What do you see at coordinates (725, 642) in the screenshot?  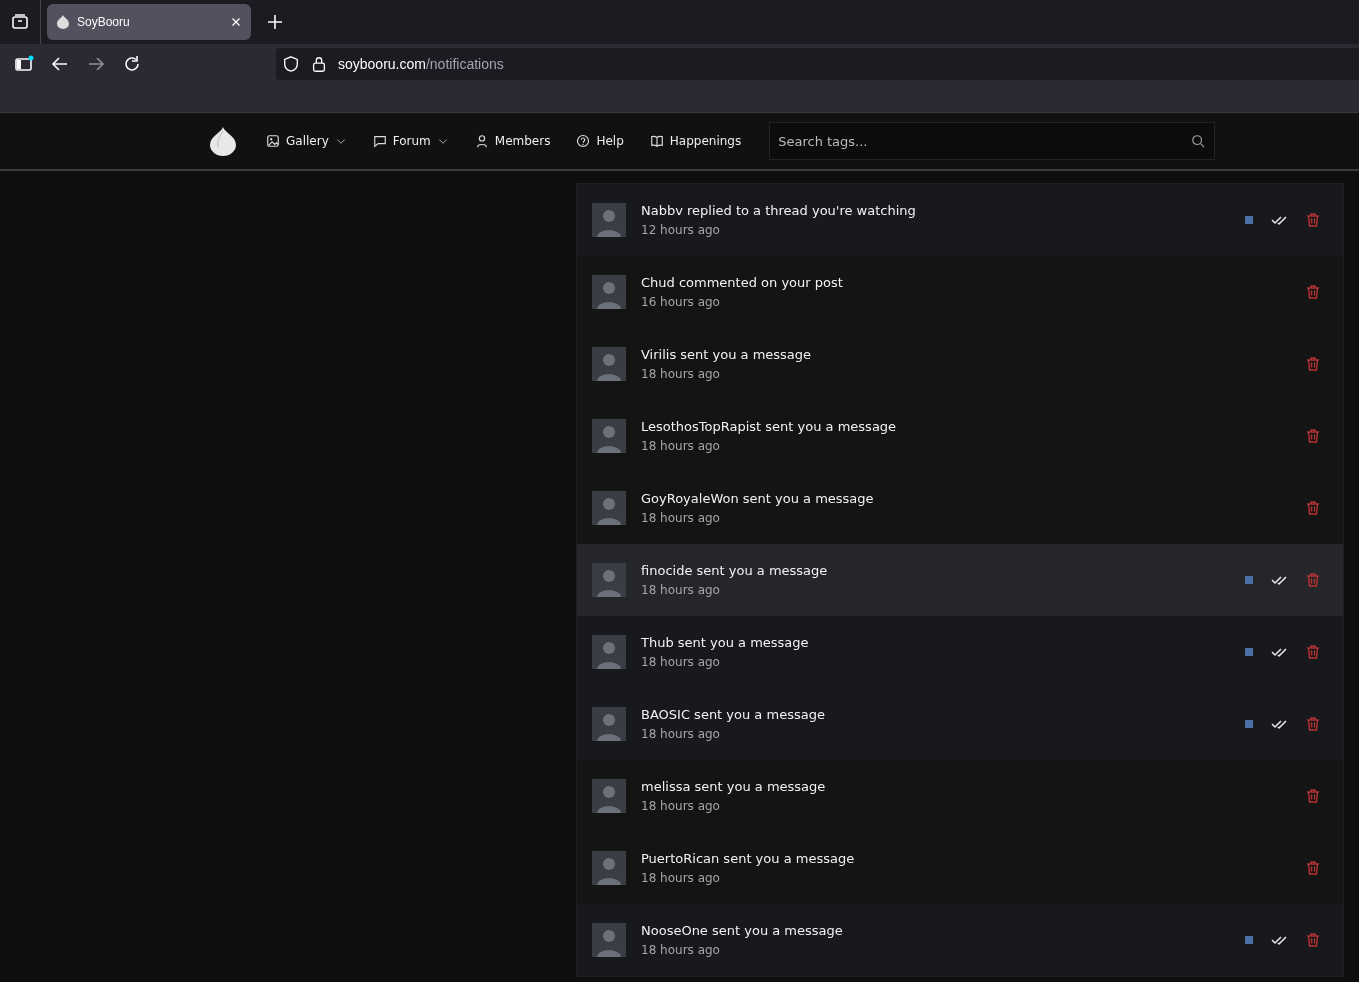 I see `notification-text: Thub sent you a message` at bounding box center [725, 642].